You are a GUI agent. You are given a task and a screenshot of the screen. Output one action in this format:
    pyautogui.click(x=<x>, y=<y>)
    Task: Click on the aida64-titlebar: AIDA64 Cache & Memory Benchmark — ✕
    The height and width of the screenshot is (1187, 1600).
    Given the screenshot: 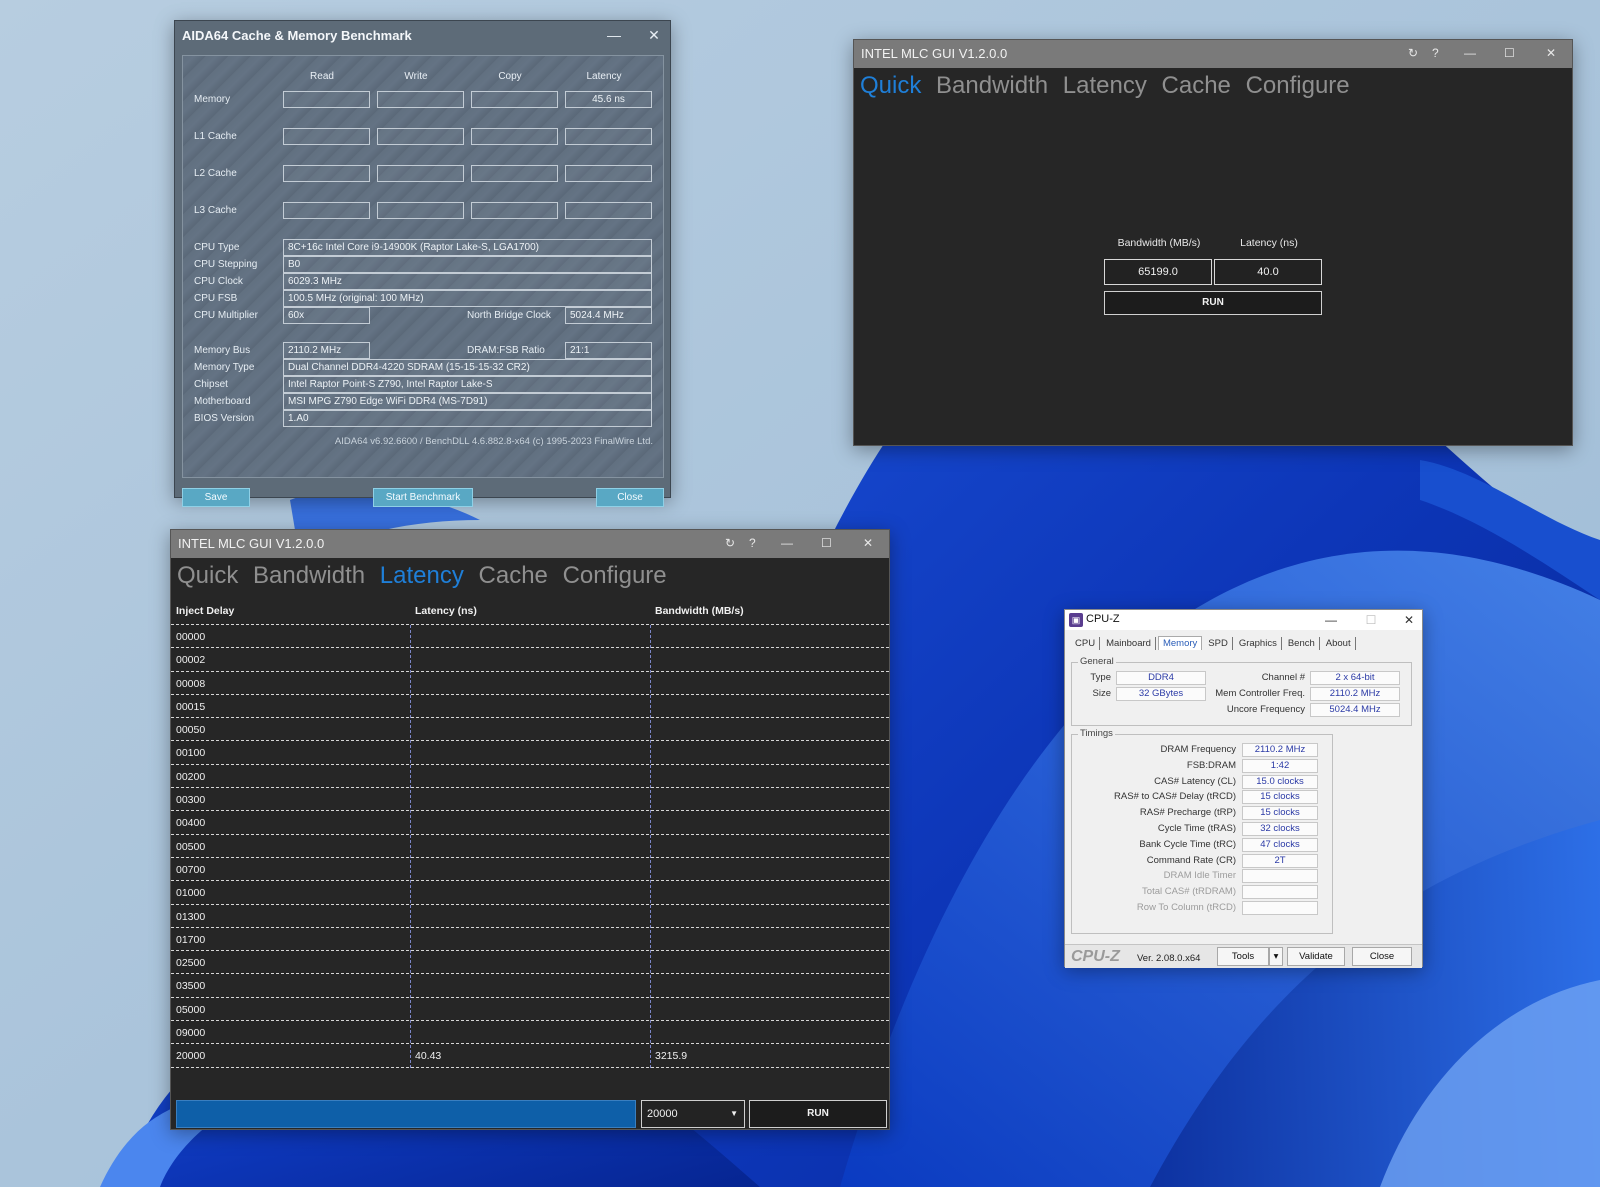 What is the action you would take?
    pyautogui.click(x=422, y=36)
    